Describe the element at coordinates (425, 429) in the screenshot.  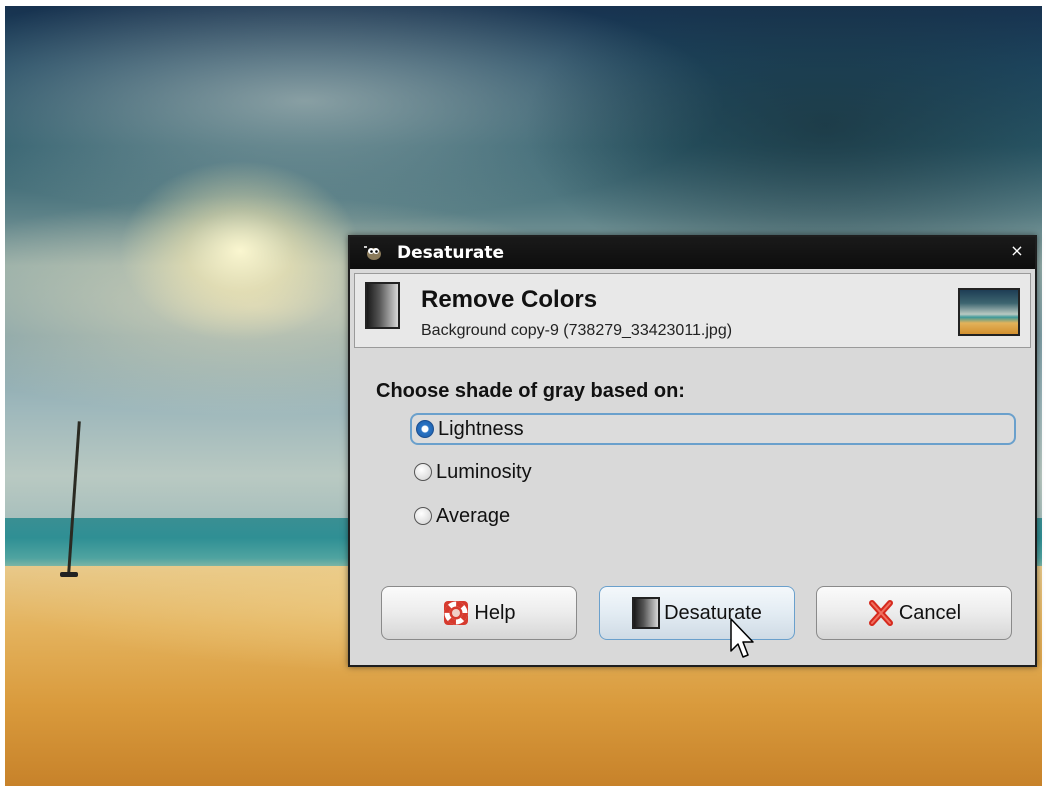
I see `radio-button-checked` at that location.